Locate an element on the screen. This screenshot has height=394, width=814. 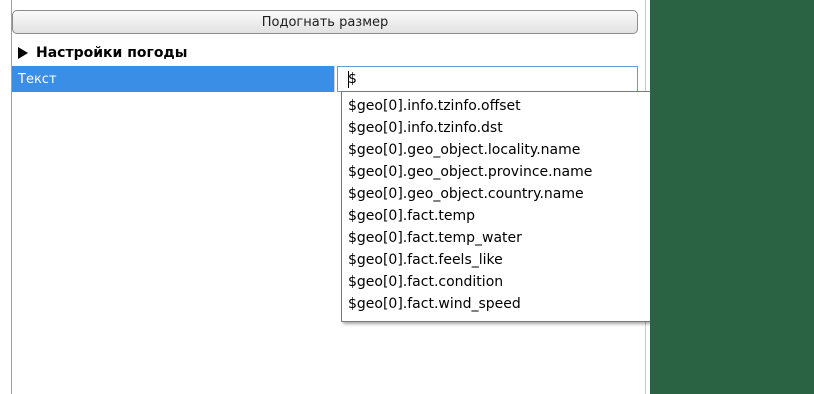
text-caret is located at coordinates (348, 79).